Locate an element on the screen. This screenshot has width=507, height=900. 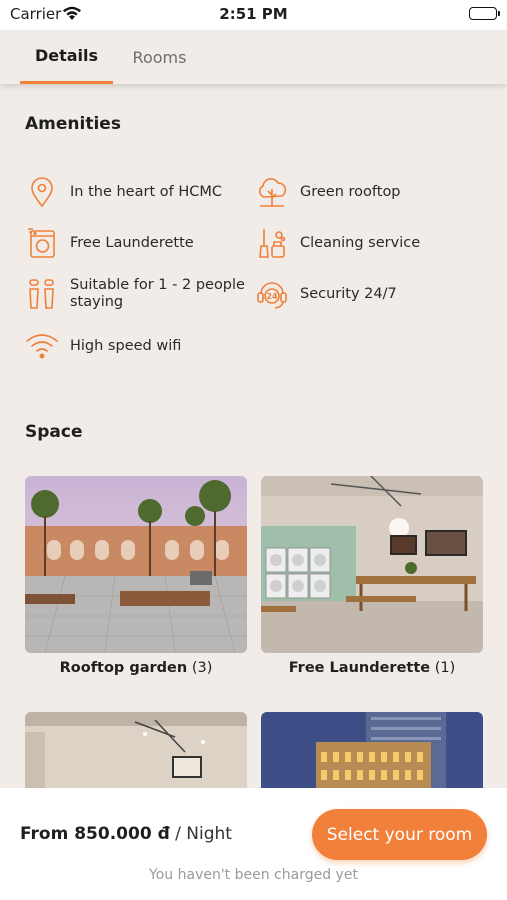
space-card-building is located at coordinates (372, 750).